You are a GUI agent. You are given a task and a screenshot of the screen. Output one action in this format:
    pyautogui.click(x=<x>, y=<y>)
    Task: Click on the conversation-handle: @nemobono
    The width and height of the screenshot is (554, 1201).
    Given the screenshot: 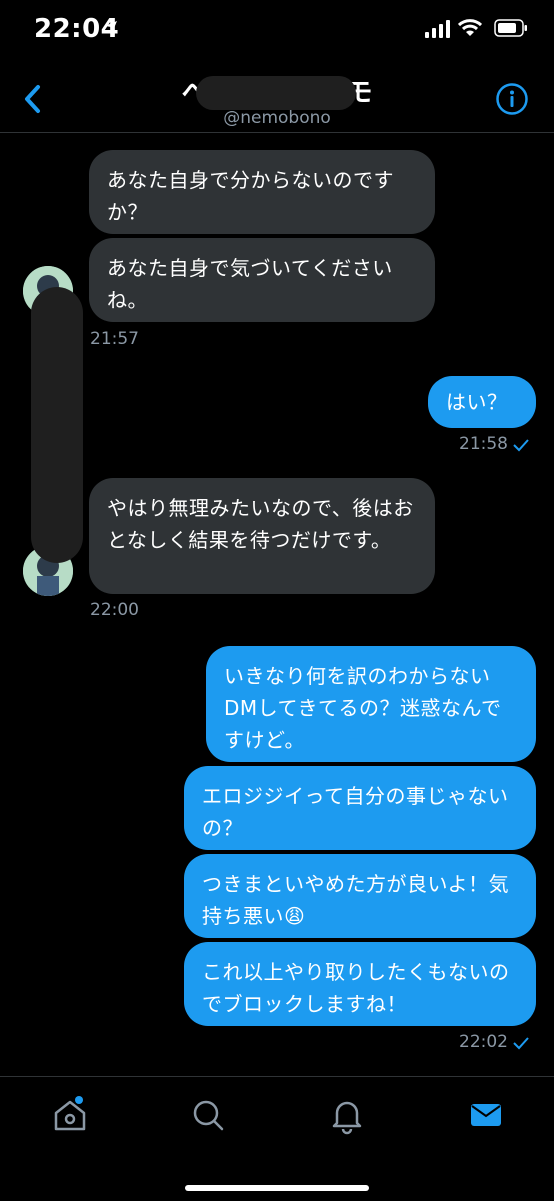 What is the action you would take?
    pyautogui.click(x=277, y=118)
    